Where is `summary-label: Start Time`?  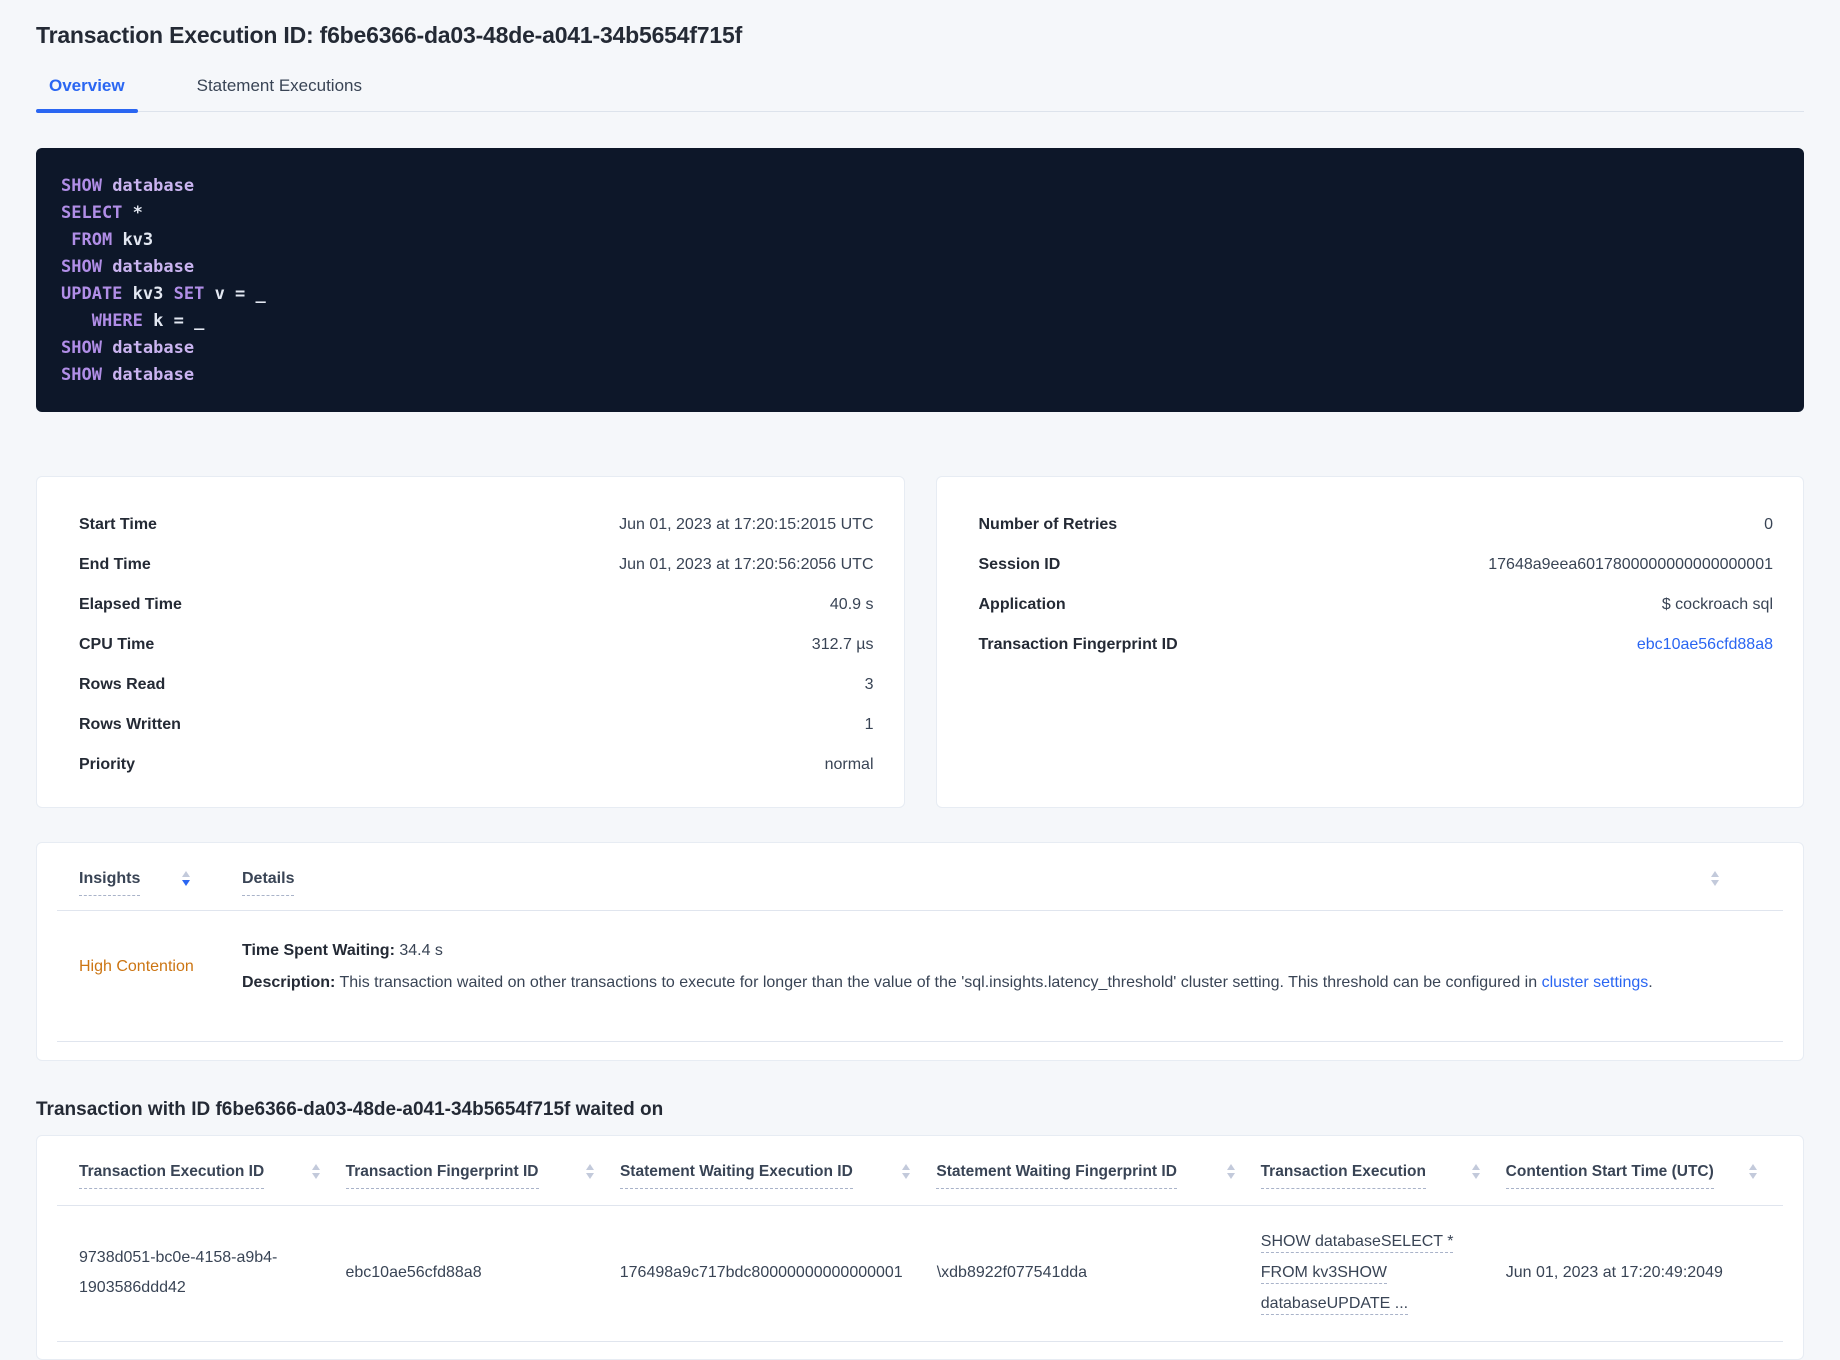
summary-label: Start Time is located at coordinates (118, 524).